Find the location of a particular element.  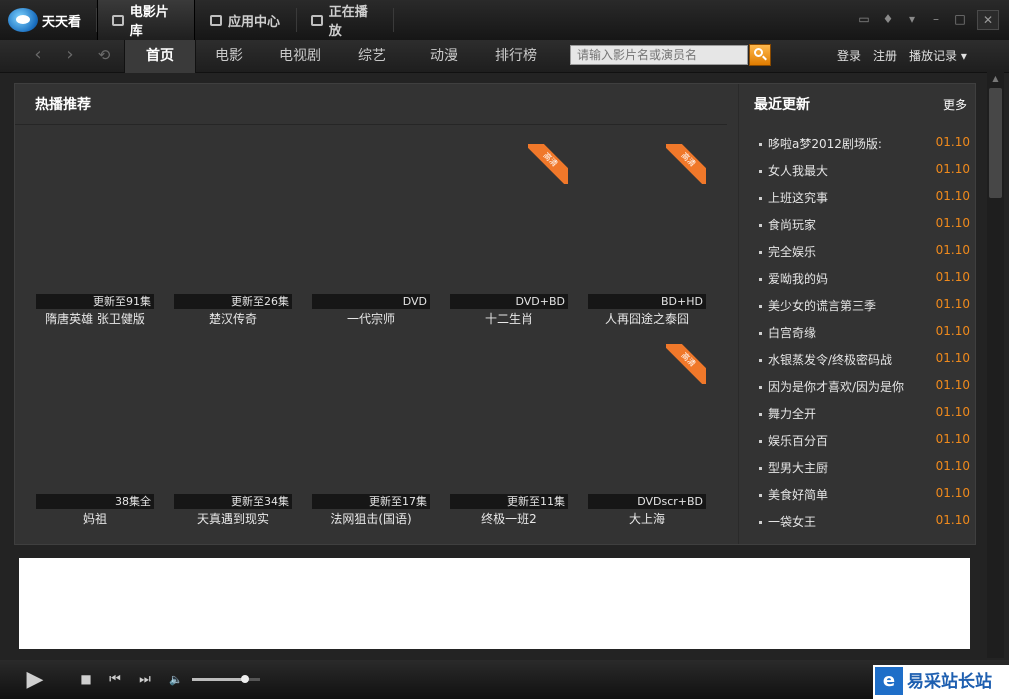

vertical-scrollbar: ▲ is located at coordinates (995, 365).